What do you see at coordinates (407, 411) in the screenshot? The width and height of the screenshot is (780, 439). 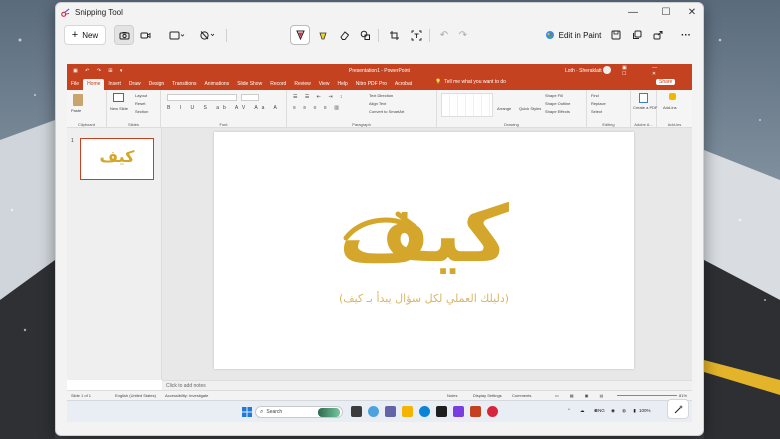 I see `file-explorer-icon` at bounding box center [407, 411].